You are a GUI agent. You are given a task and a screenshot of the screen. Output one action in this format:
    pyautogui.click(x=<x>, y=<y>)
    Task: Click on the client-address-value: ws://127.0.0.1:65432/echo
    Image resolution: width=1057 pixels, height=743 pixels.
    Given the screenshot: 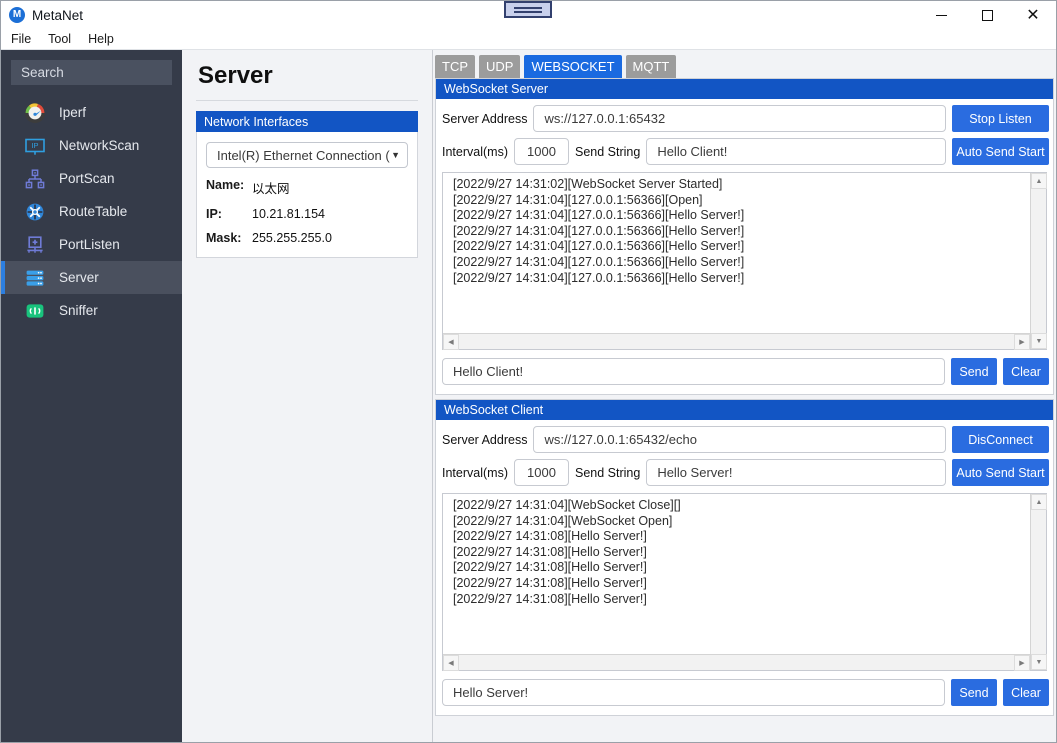 What is the action you would take?
    pyautogui.click(x=620, y=439)
    